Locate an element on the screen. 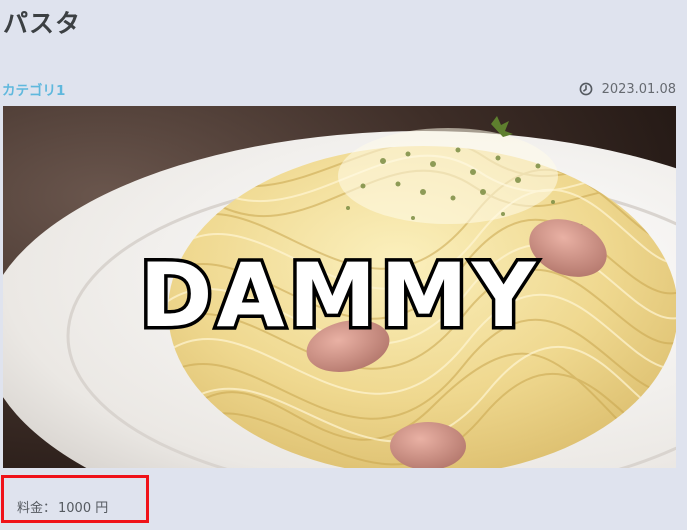 The height and width of the screenshot is (530, 687). category-link: カテゴリ1 is located at coordinates (33, 89).